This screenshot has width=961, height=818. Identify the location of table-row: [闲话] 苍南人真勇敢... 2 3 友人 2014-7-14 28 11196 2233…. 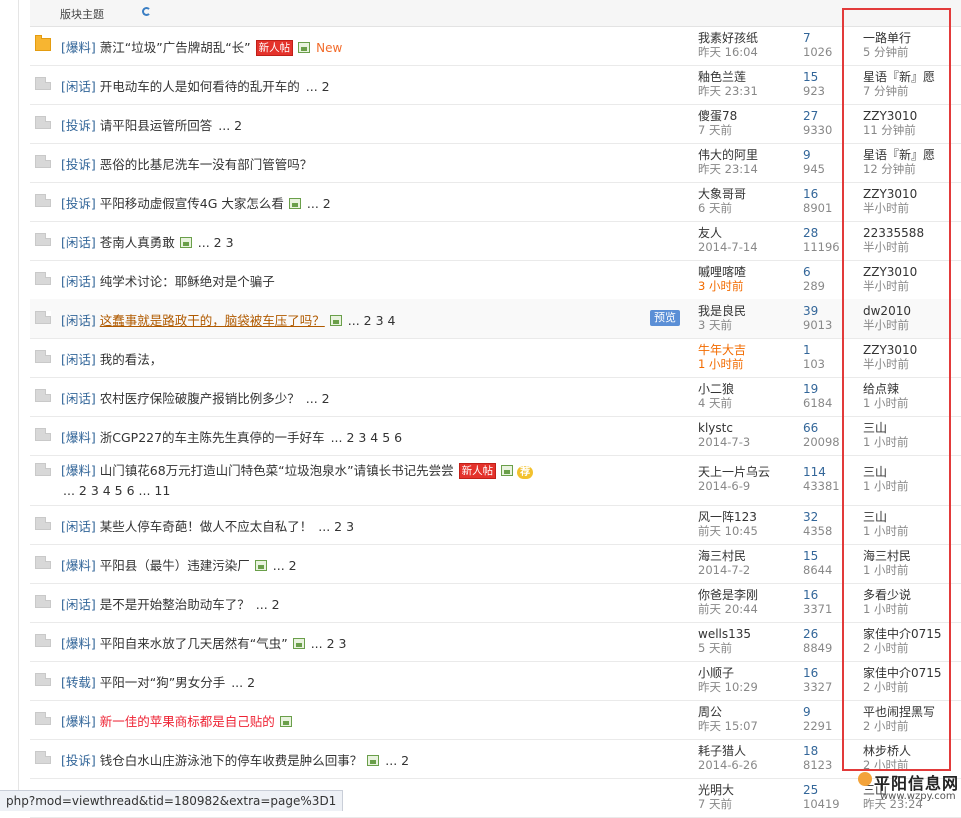
(495, 241).